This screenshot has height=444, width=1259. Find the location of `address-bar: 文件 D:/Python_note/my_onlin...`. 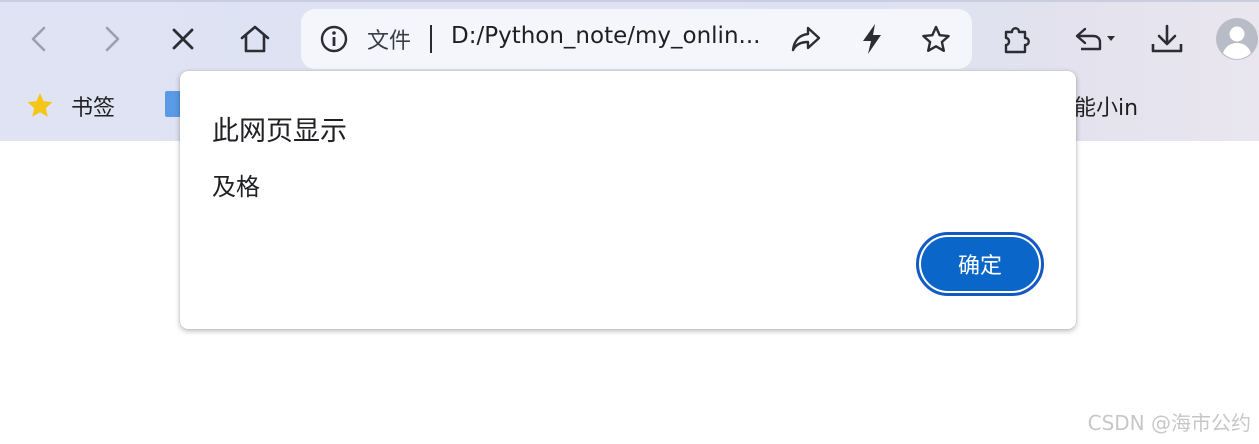

address-bar: 文件 D:/Python_note/my_onlin... is located at coordinates (636, 39).